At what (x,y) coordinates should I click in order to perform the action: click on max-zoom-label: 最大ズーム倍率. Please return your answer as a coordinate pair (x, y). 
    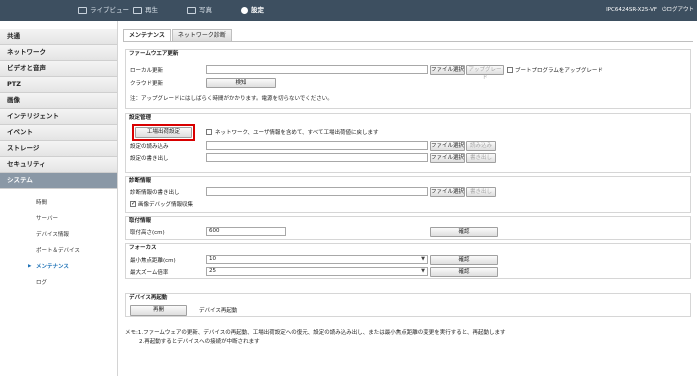
    Looking at the image, I should click on (149, 273).